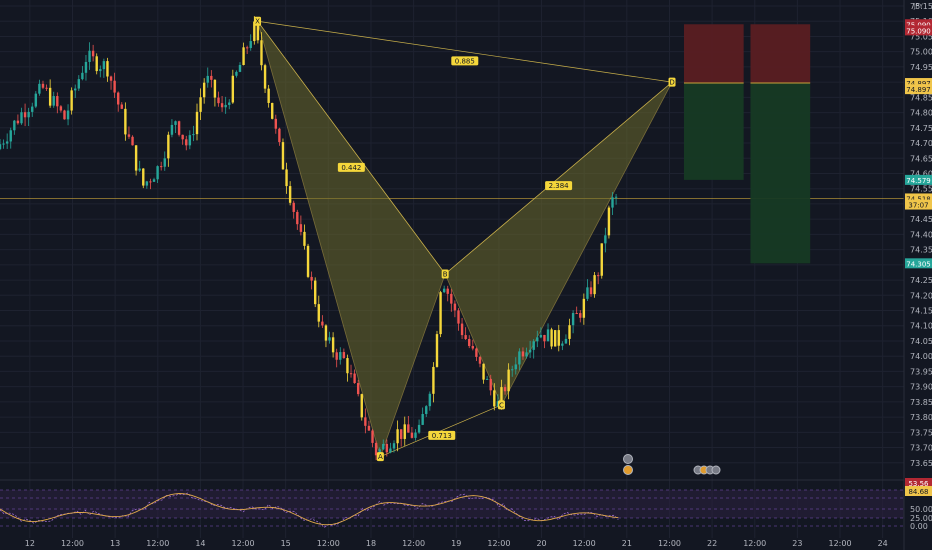 The image size is (932, 550). Describe the element at coordinates (921, 417) in the screenshot. I see `price-tick-label: 73.800` at that location.